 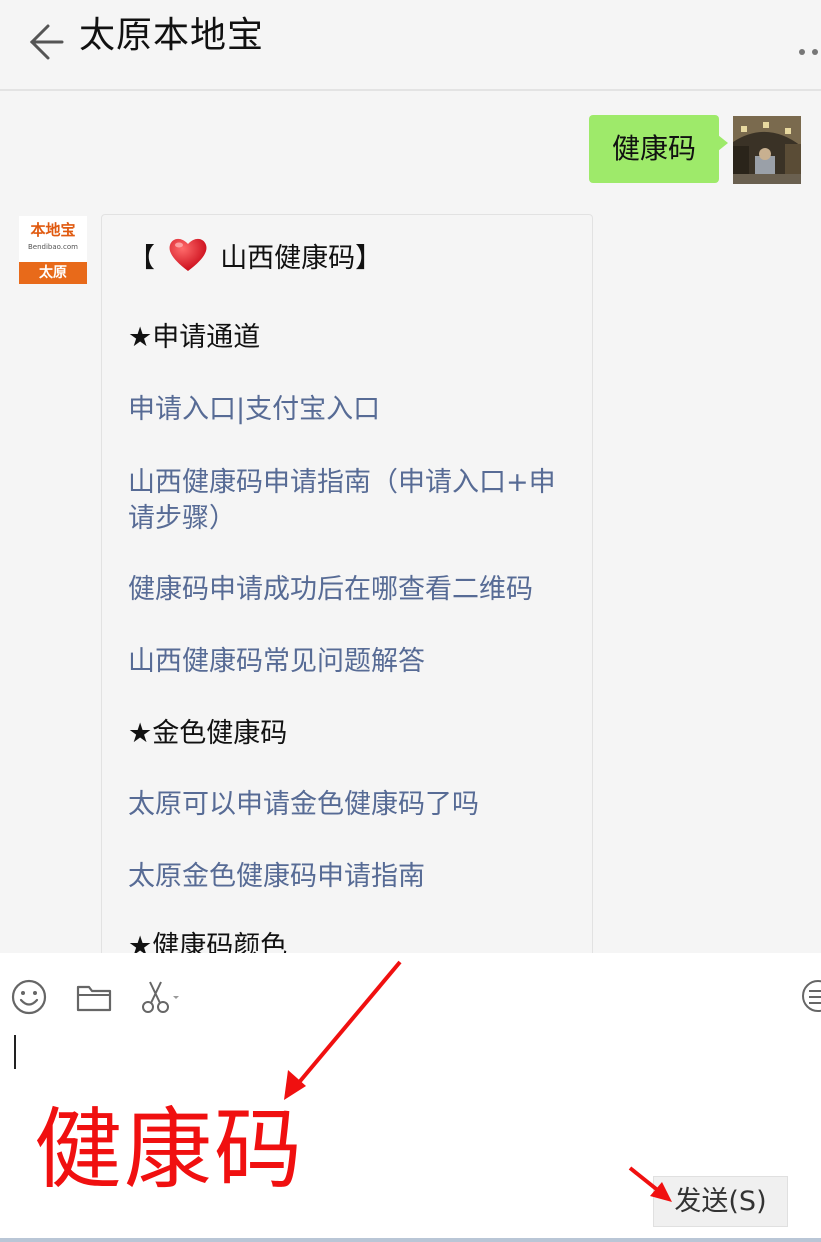 I want to click on section-heading: ★金色健康码, so click(x=208, y=733).